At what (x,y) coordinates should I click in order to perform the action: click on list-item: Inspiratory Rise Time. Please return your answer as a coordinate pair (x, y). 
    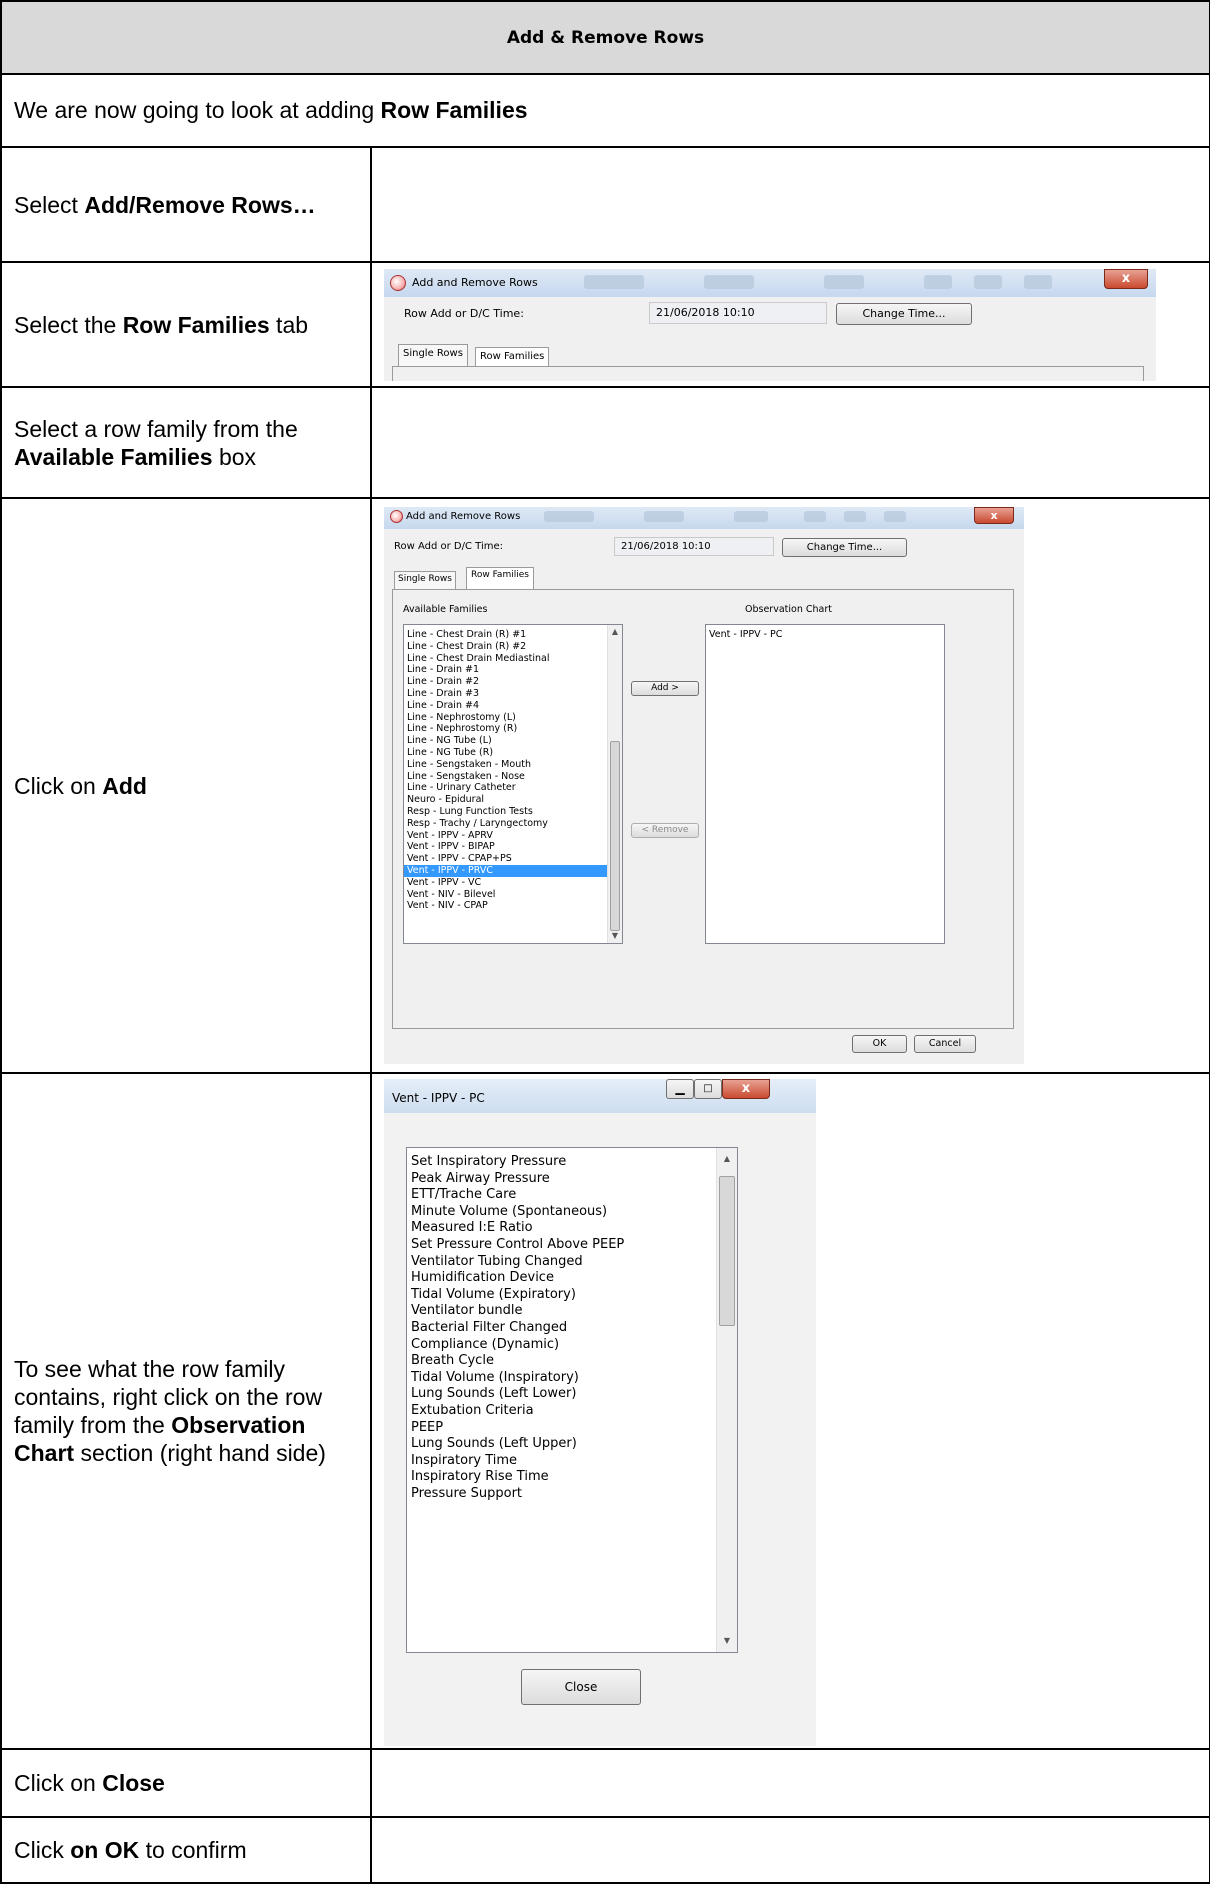
    Looking at the image, I should click on (572, 1477).